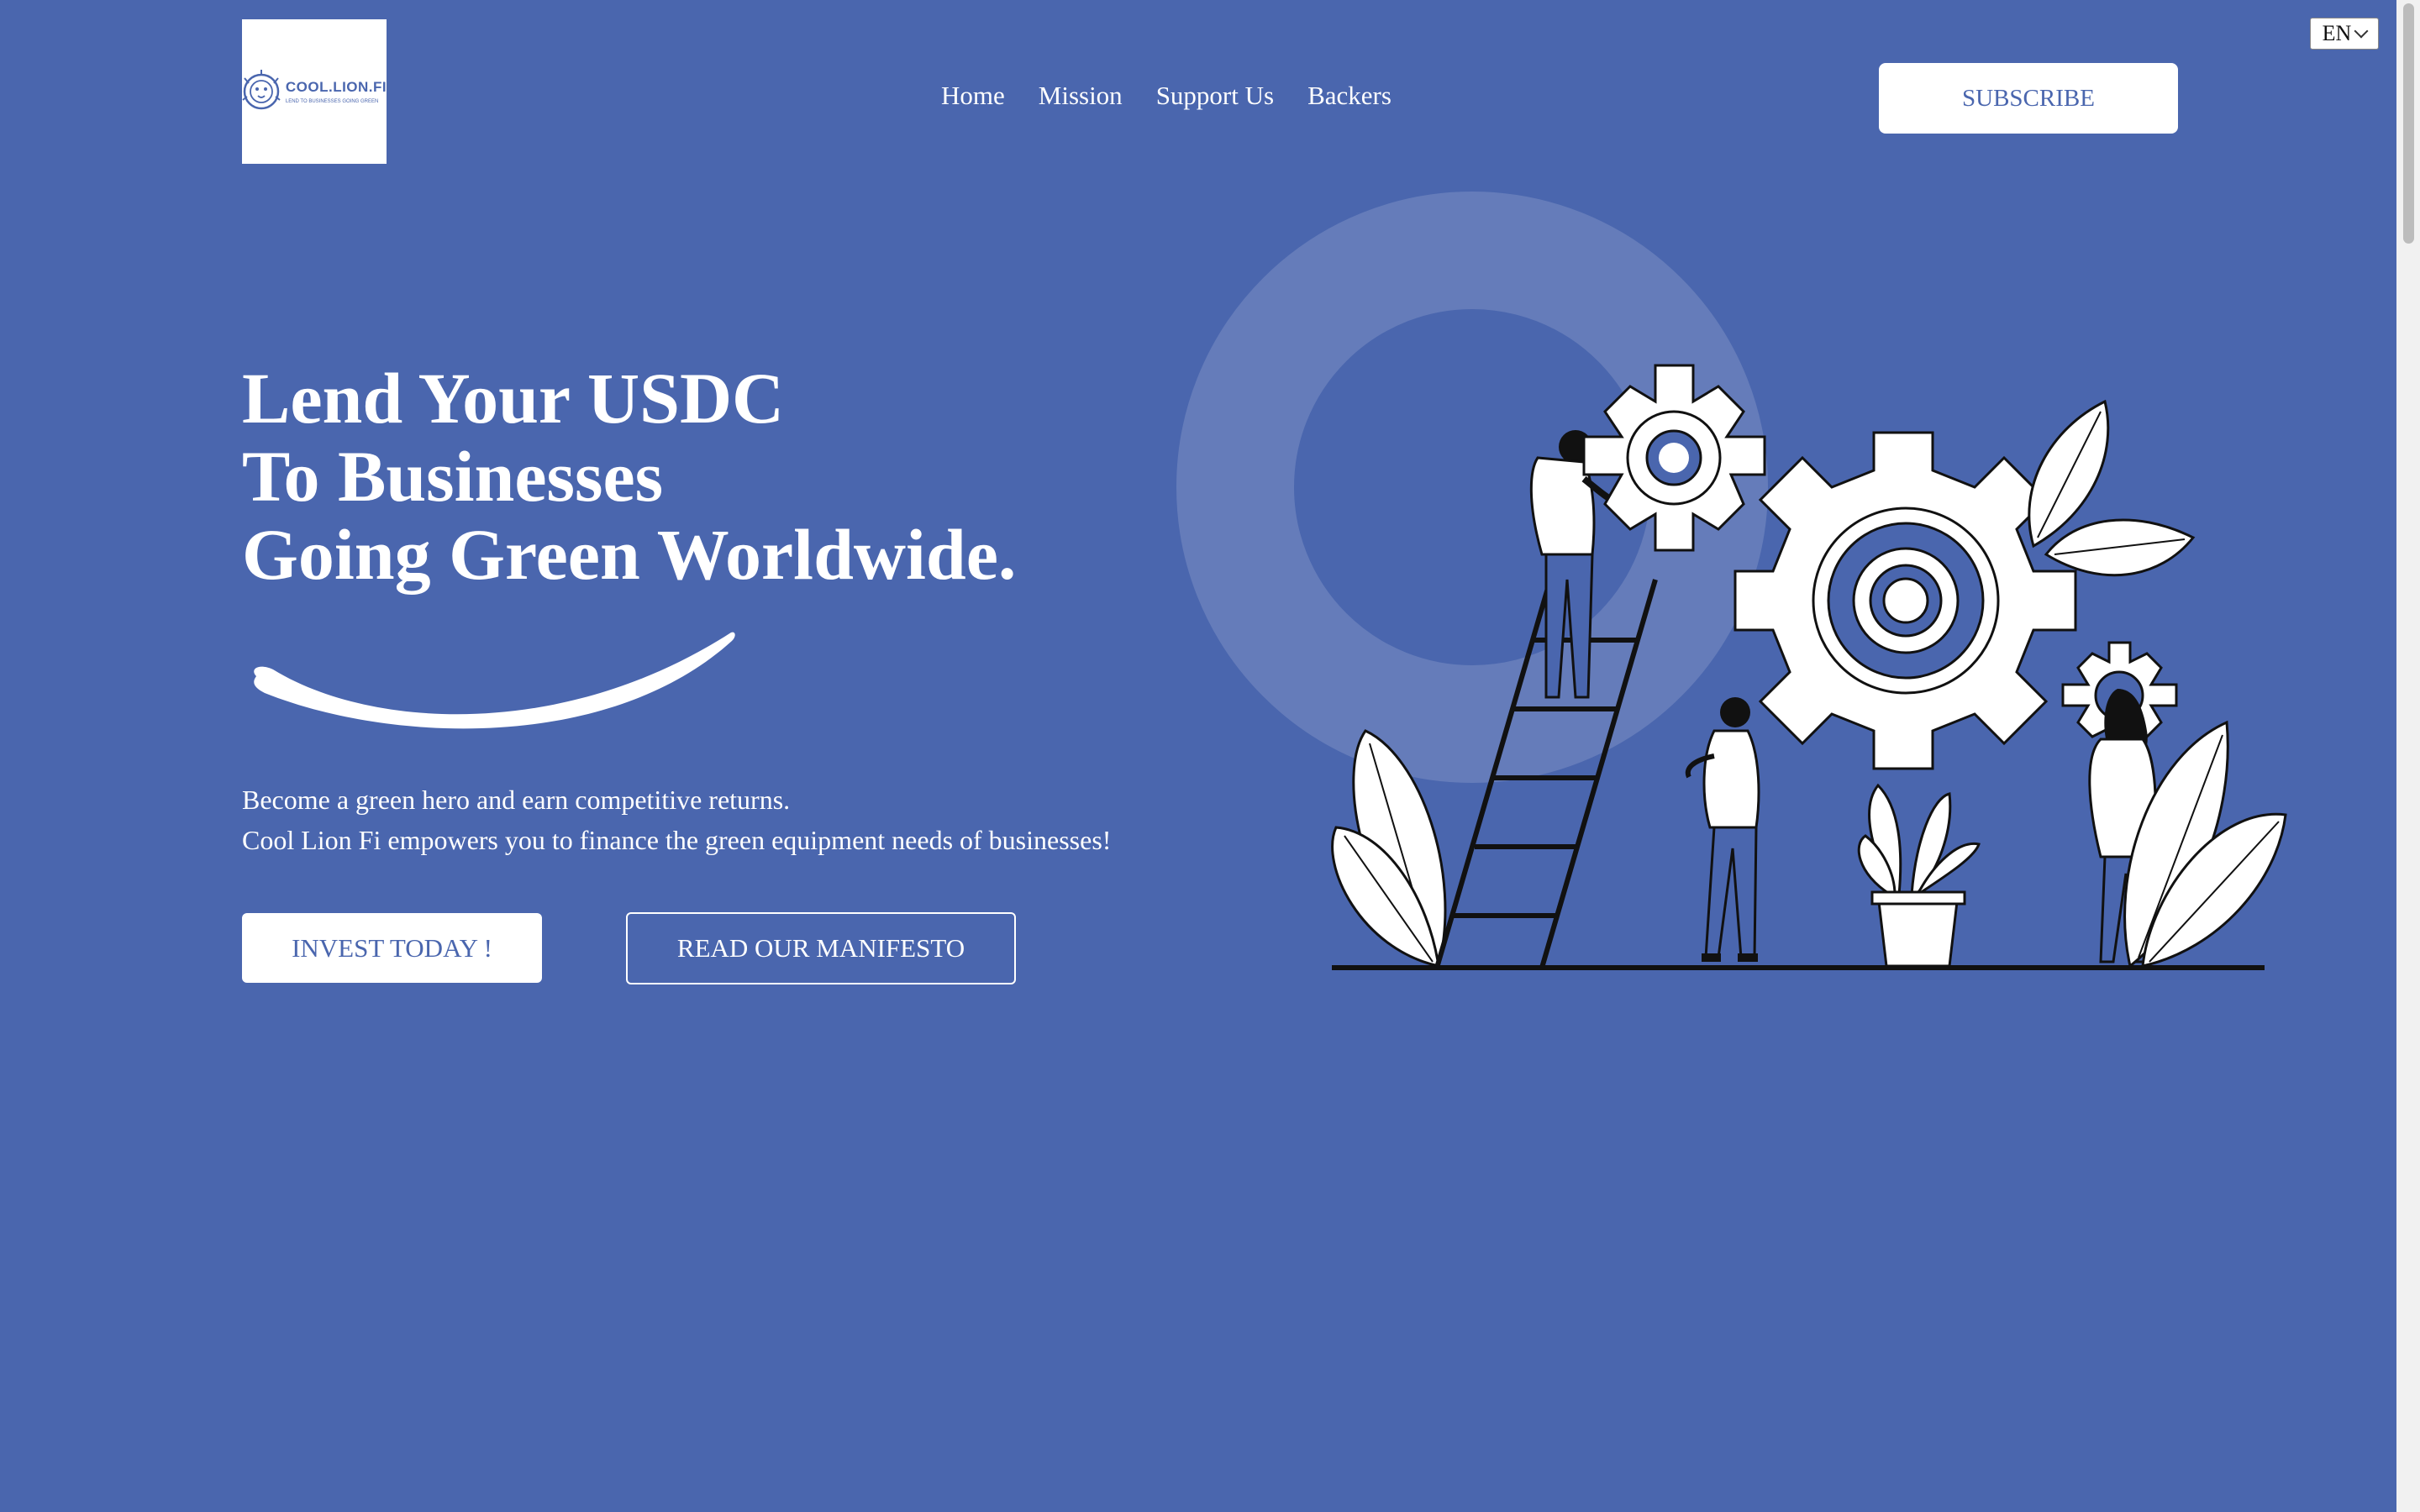  What do you see at coordinates (513, 398) in the screenshot?
I see `hero-title-line: Lend Your USDC` at bounding box center [513, 398].